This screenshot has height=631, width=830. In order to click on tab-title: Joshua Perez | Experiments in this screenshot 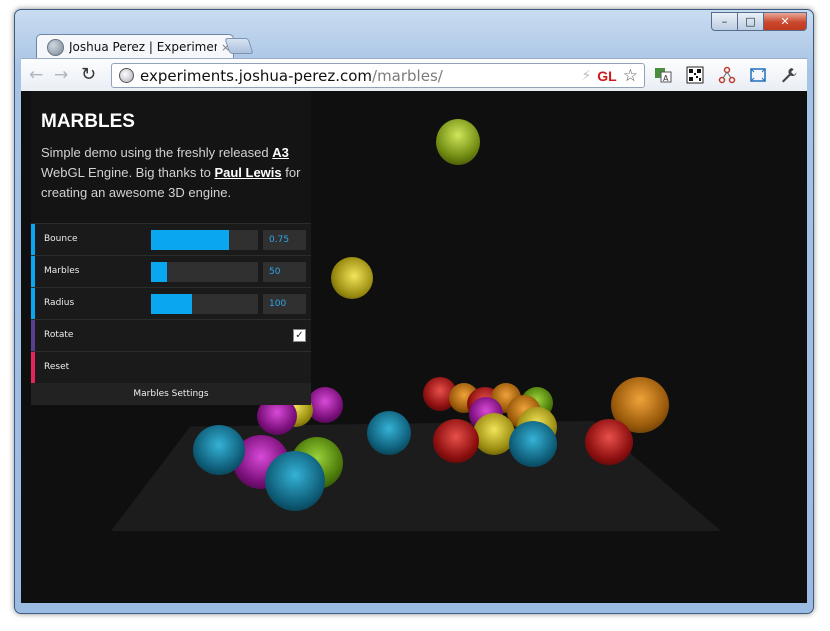, I will do `click(143, 47)`.